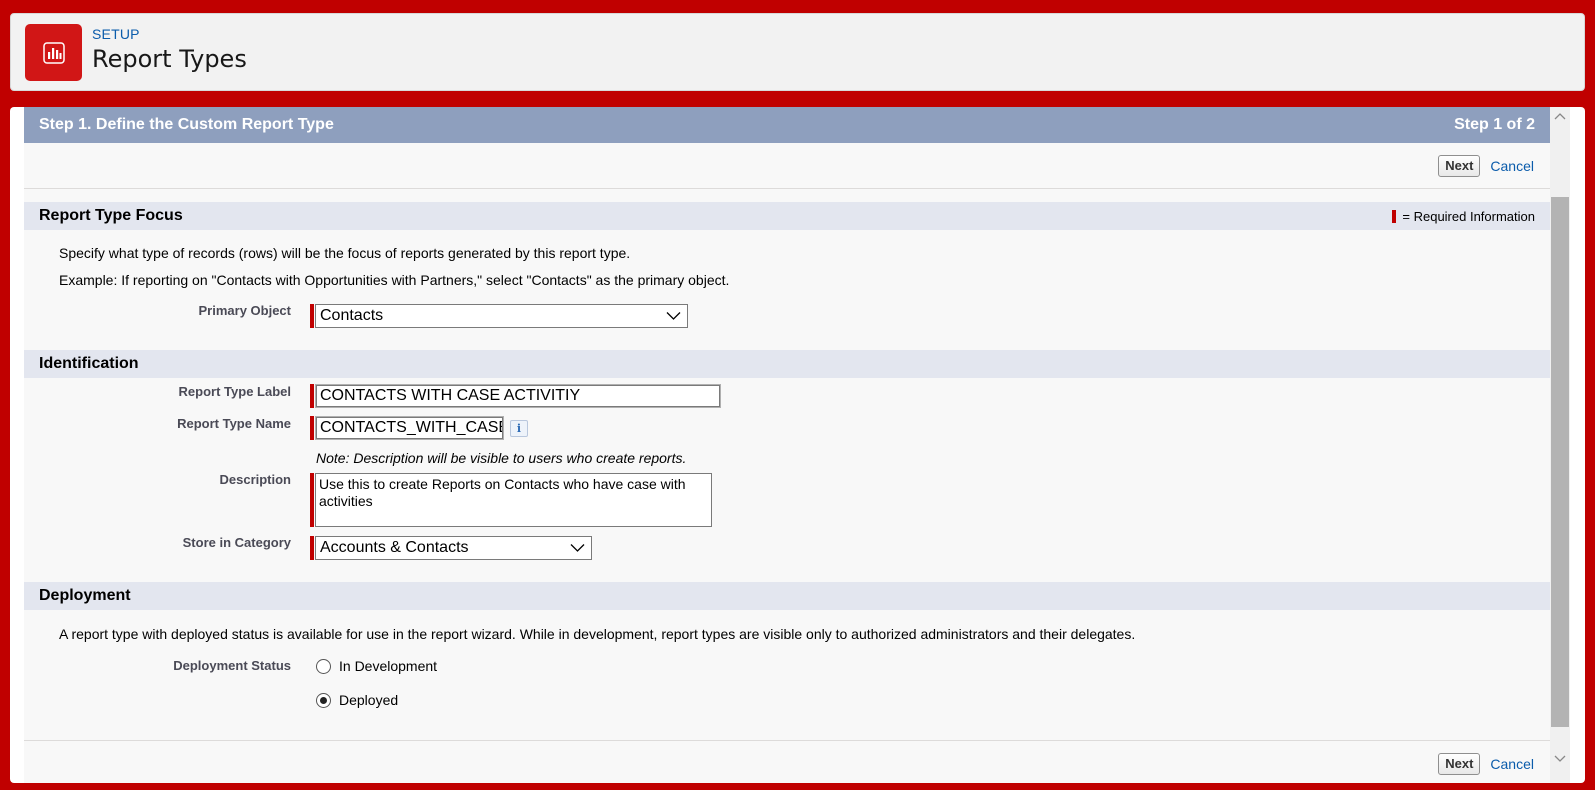 The height and width of the screenshot is (790, 1595). I want to click on radio-button, so click(323, 666).